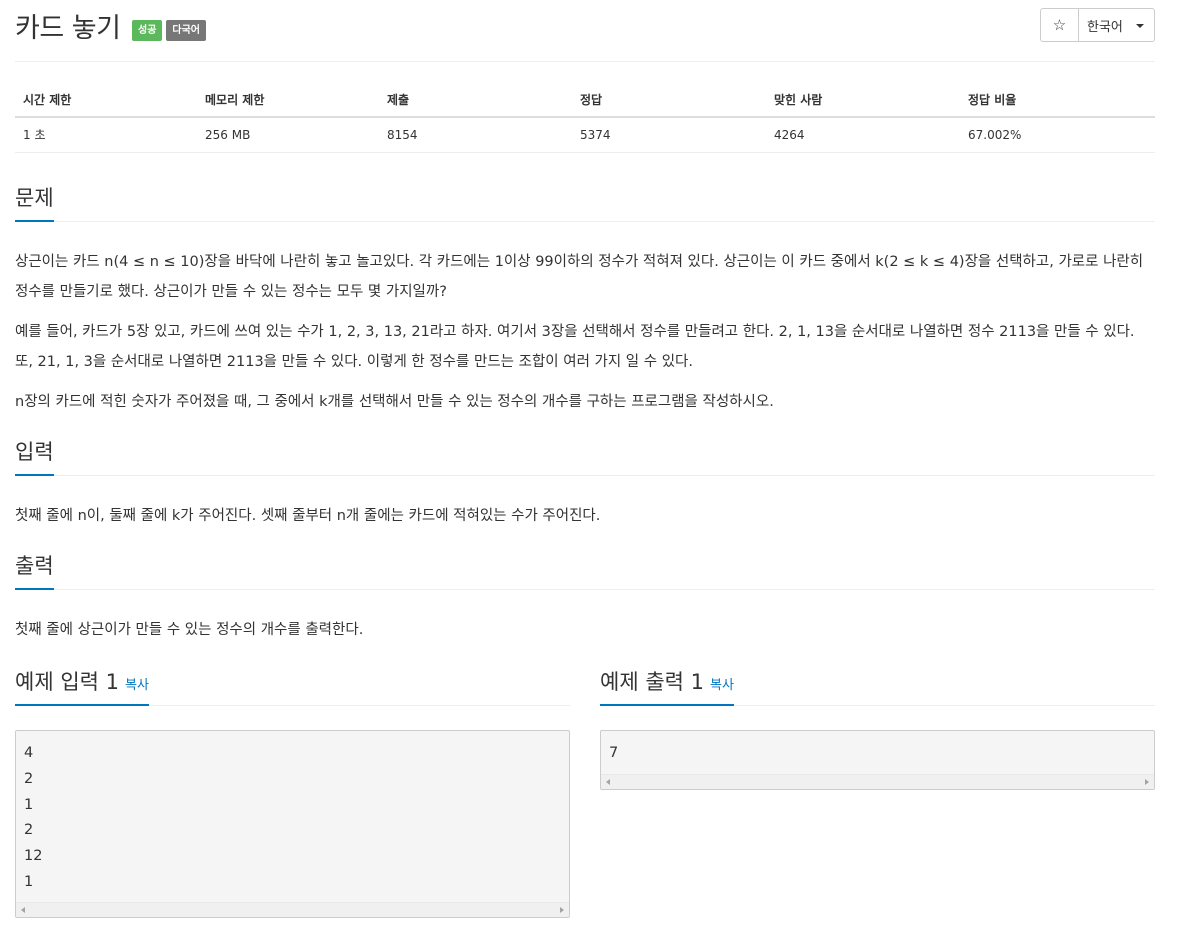 Image resolution: width=1187 pixels, height=932 pixels. I want to click on sample-output-lines: 7, so click(877, 749).